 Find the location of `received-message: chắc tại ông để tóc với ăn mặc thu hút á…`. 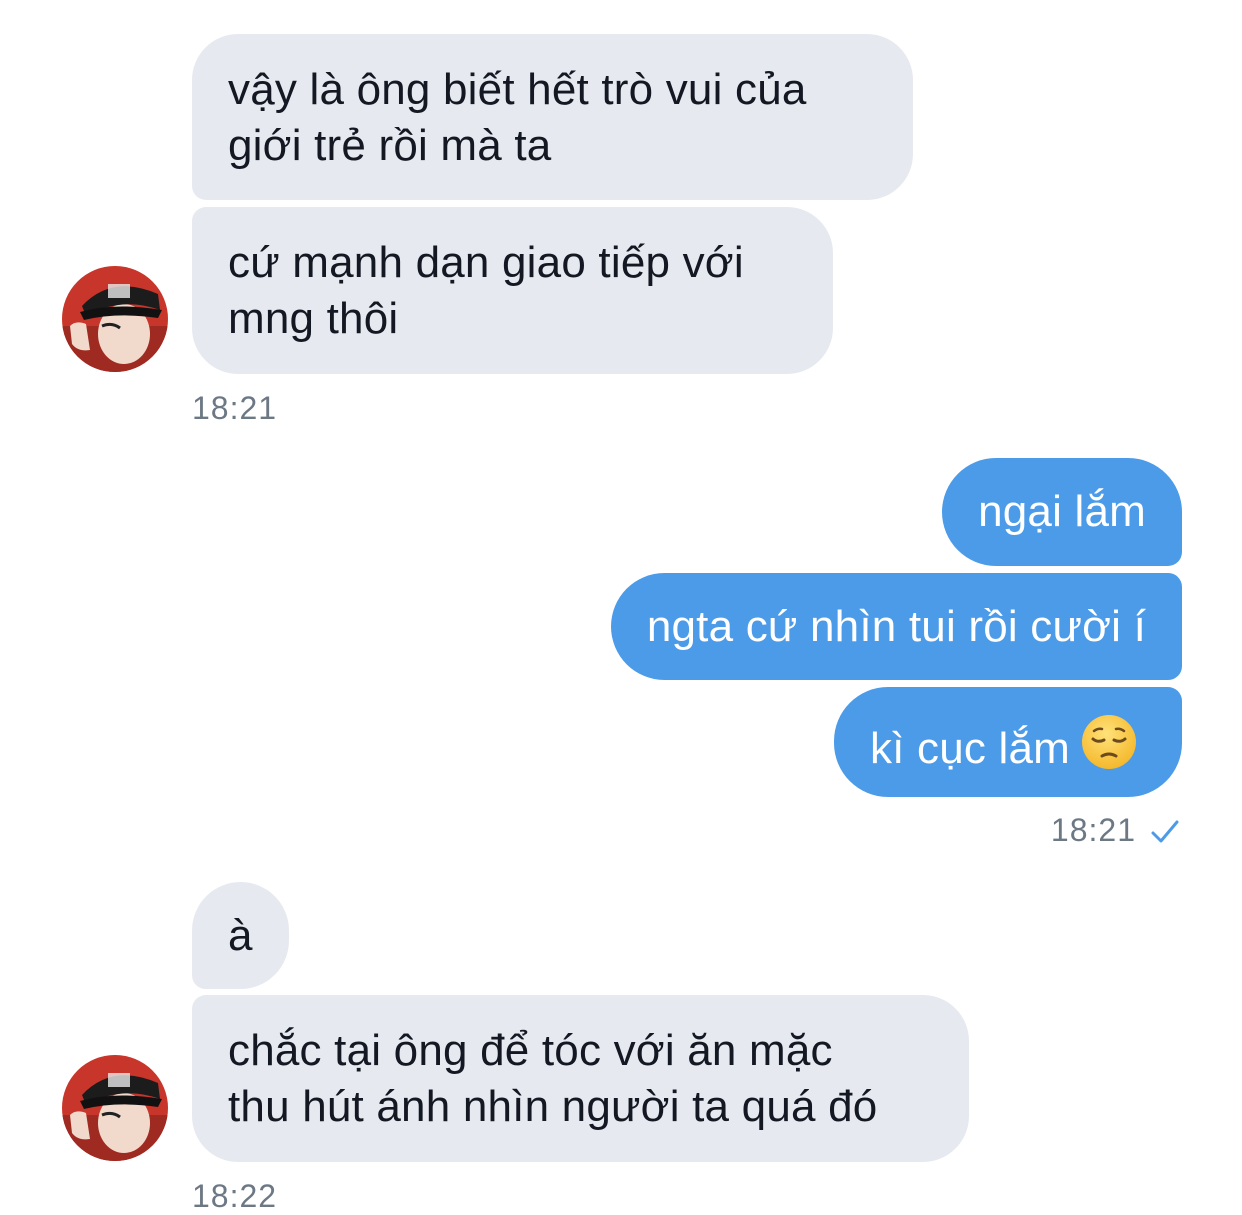

received-message: chắc tại ông để tóc với ăn mặc thu hút á… is located at coordinates (580, 1078).